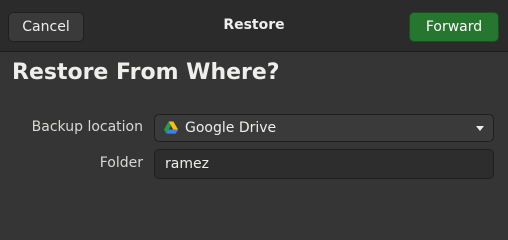 This screenshot has width=508, height=240. I want to click on backup-location-label: Backup location, so click(87, 127).